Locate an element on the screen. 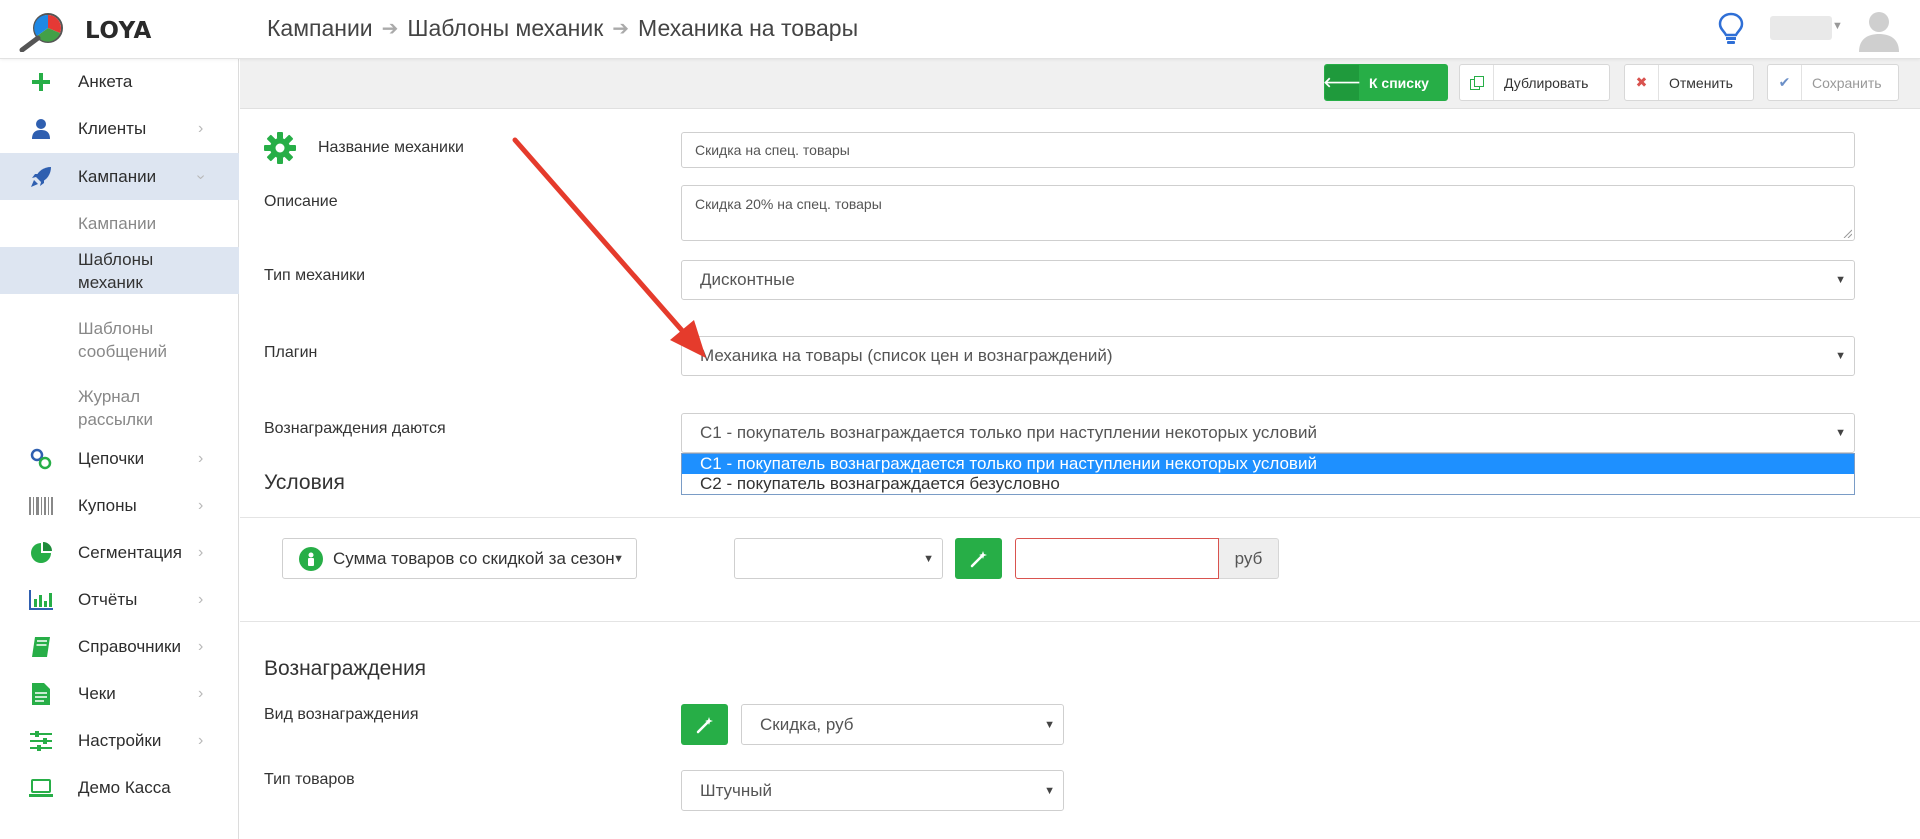 The image size is (1920, 839). sliders-icon is located at coordinates (41, 741).